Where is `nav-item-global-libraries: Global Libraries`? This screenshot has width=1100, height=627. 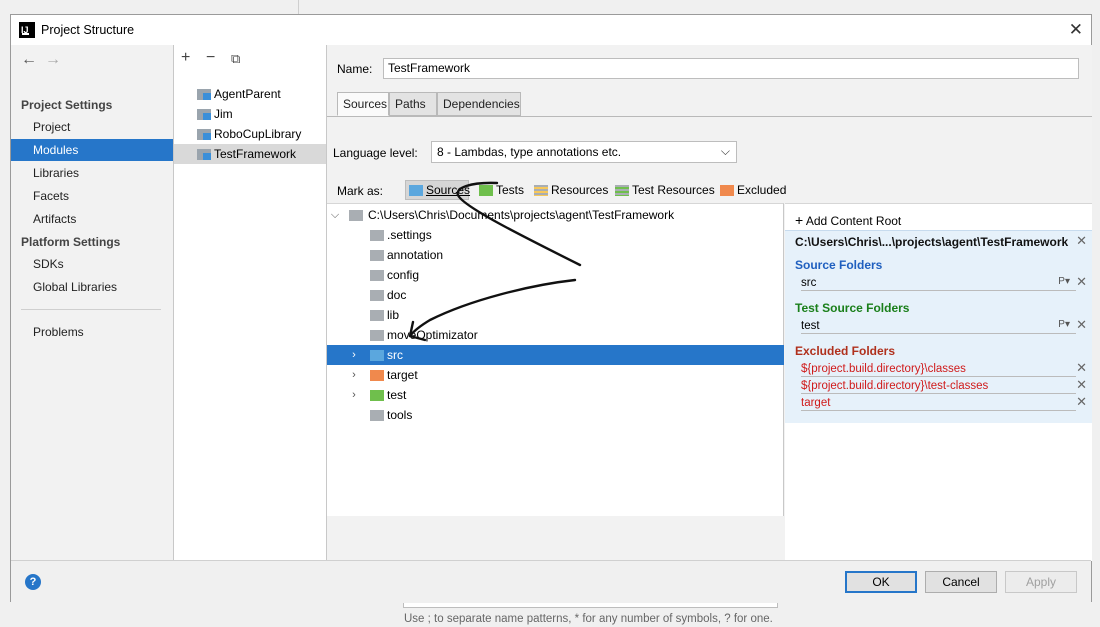
nav-item-global-libraries: Global Libraries is located at coordinates (92, 287).